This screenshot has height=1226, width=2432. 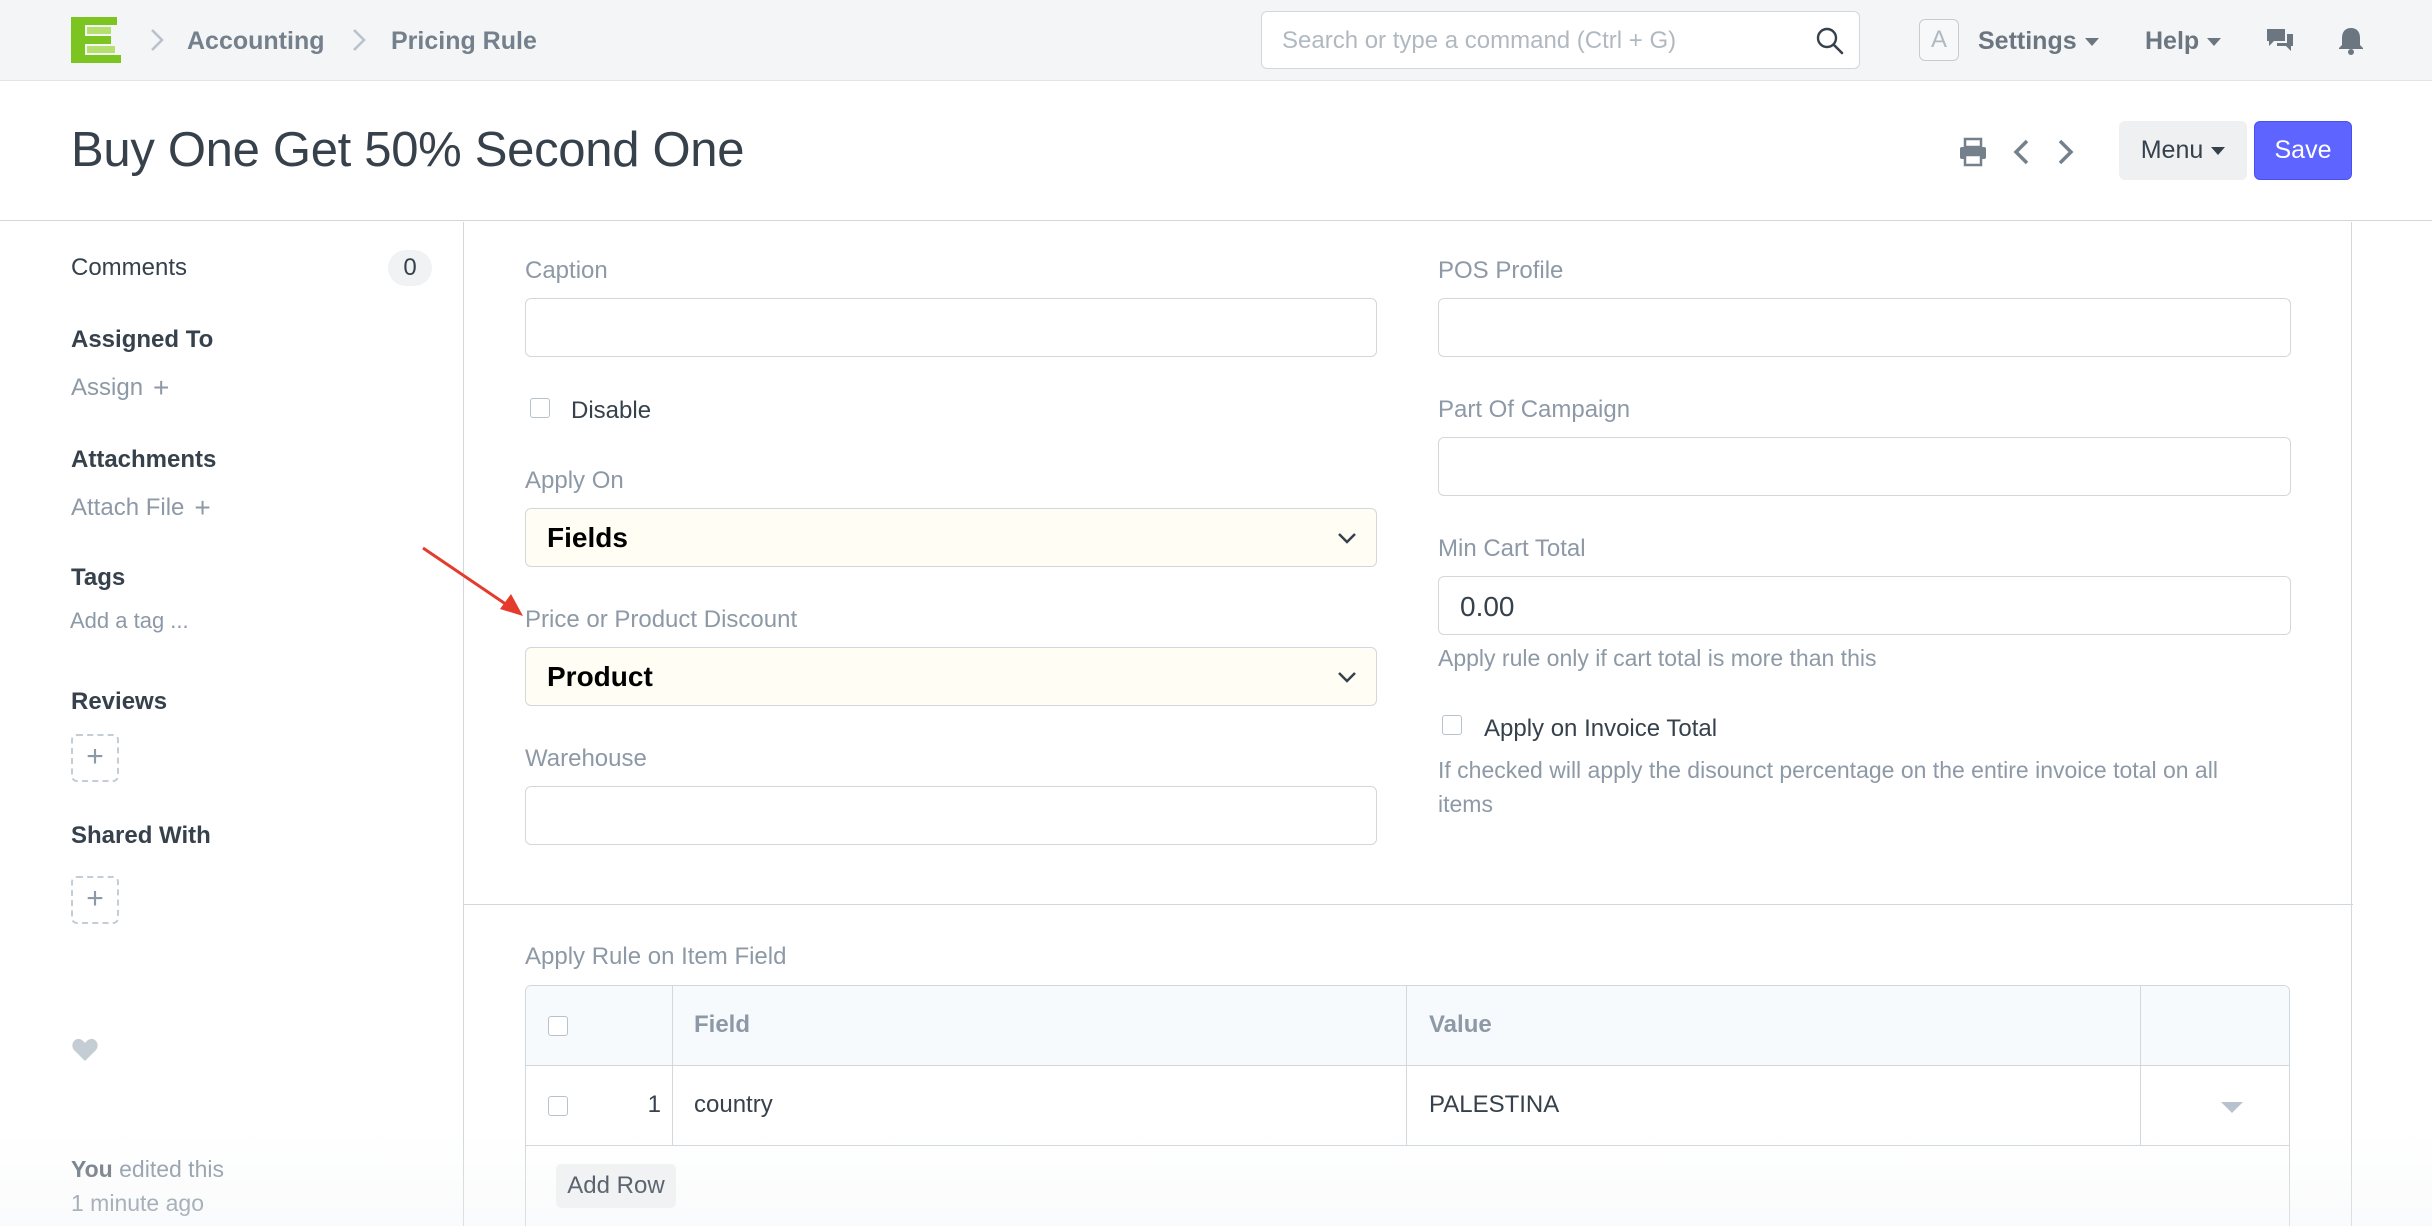 I want to click on search-icon, so click(x=1830, y=41).